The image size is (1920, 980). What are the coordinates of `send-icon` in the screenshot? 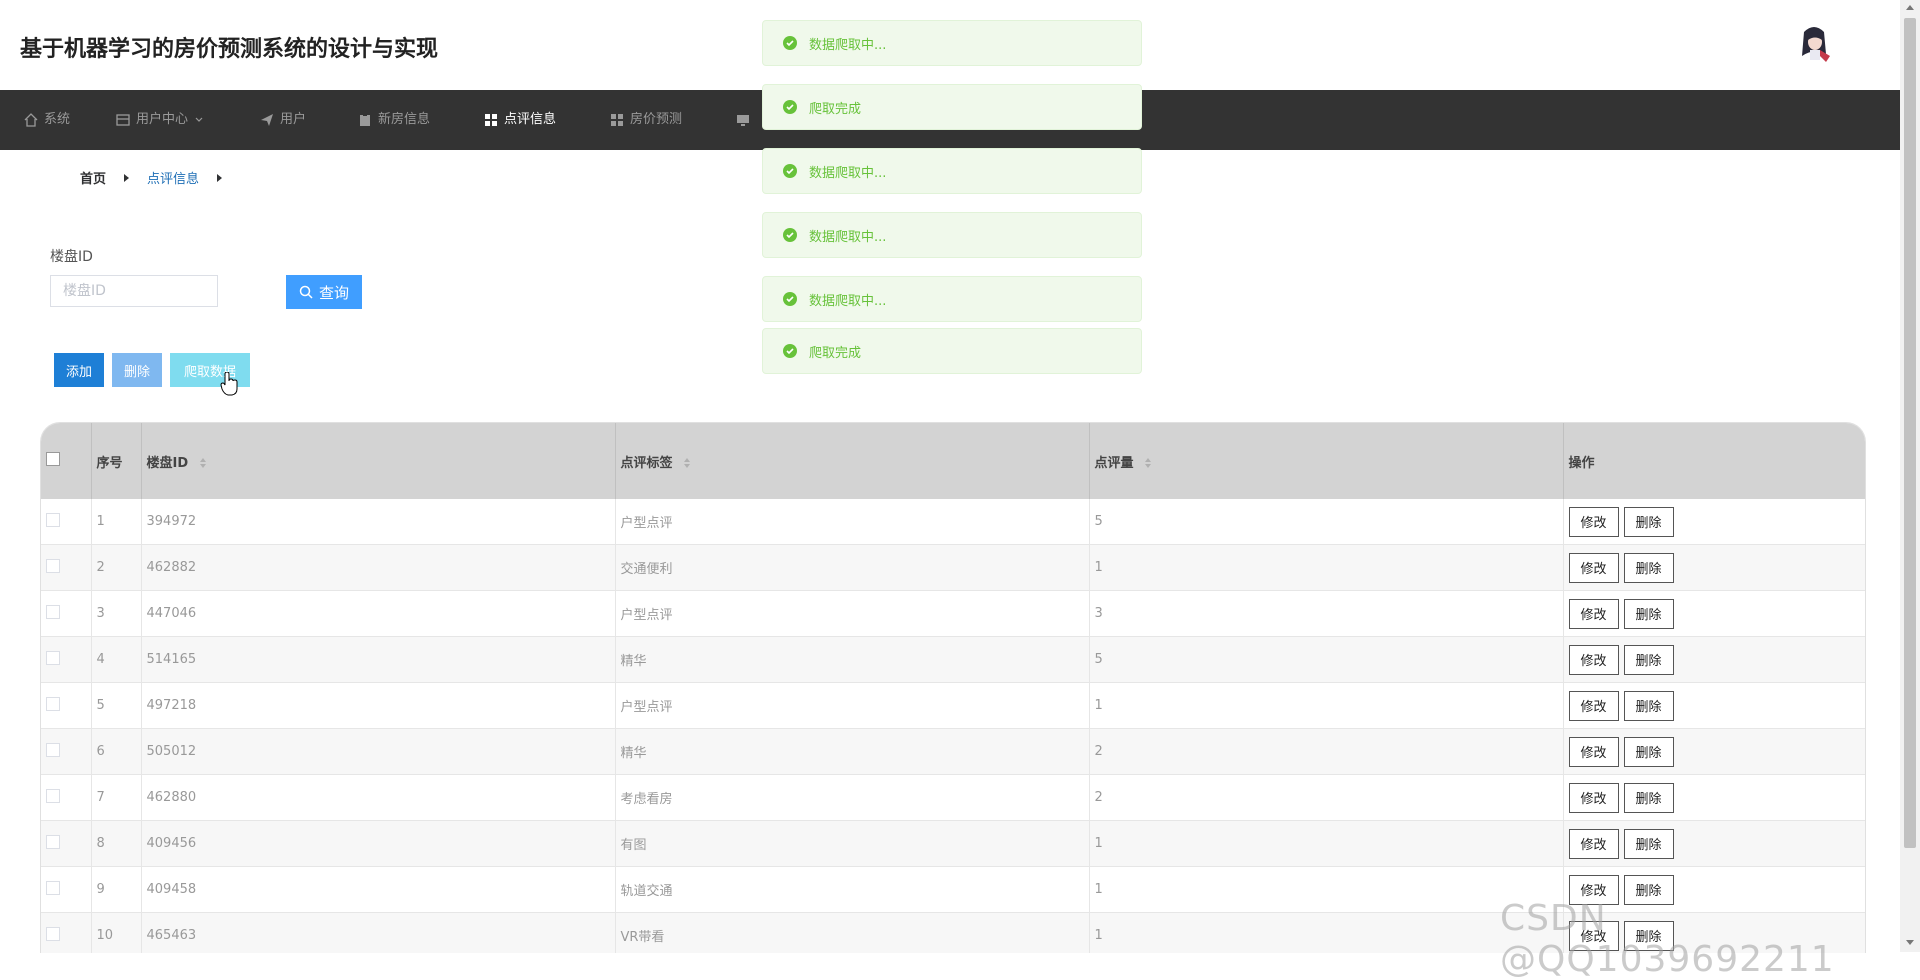 It's located at (267, 120).